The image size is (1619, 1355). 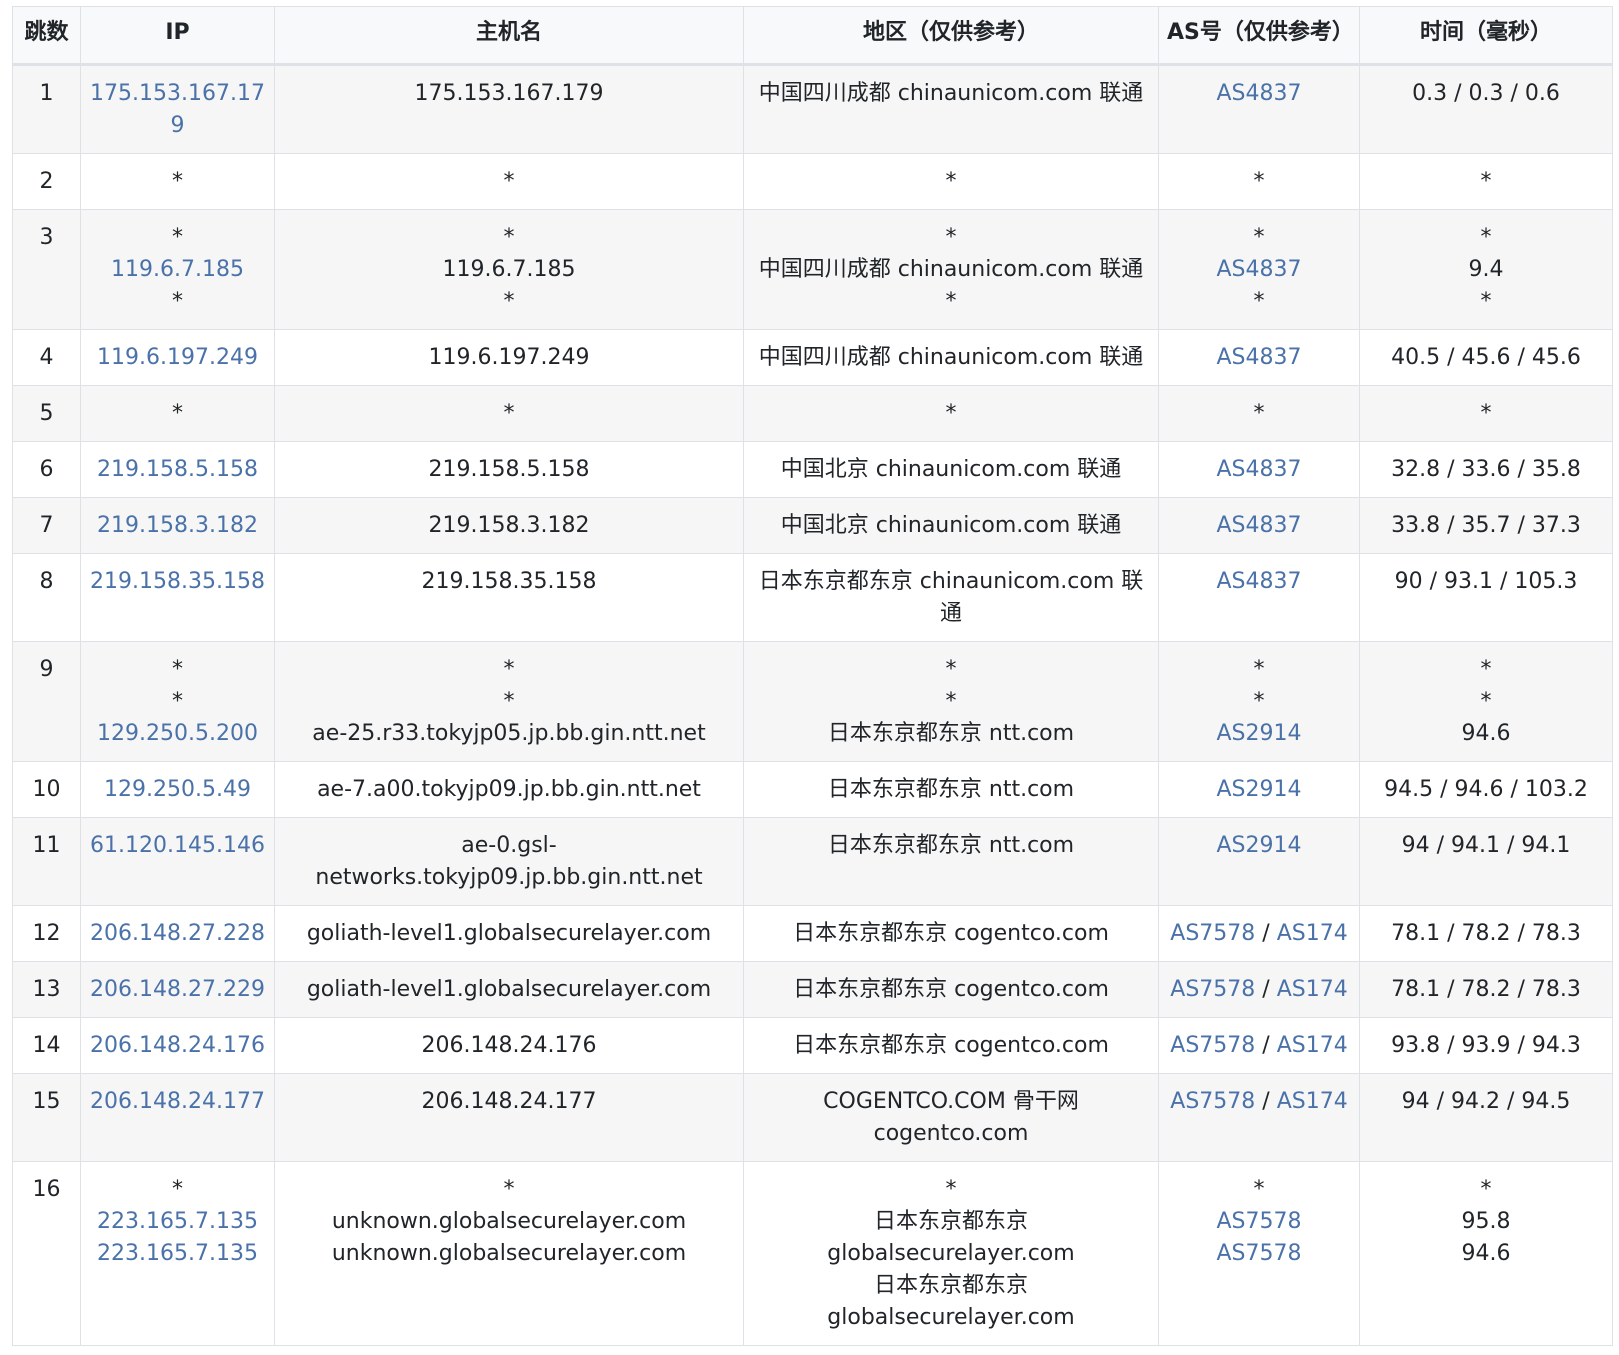 What do you see at coordinates (177, 846) in the screenshot?
I see `ip-link: 61.120.145.146` at bounding box center [177, 846].